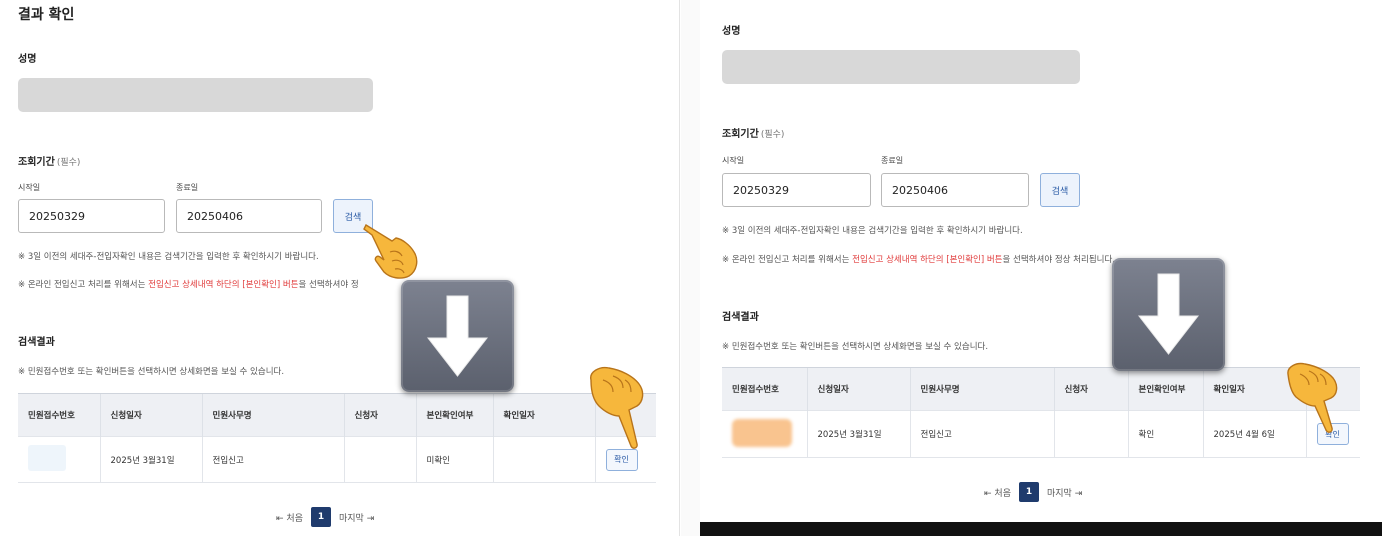 Image resolution: width=1382 pixels, height=536 pixels. Describe the element at coordinates (1060, 190) in the screenshot. I see `search-button: 검색` at that location.